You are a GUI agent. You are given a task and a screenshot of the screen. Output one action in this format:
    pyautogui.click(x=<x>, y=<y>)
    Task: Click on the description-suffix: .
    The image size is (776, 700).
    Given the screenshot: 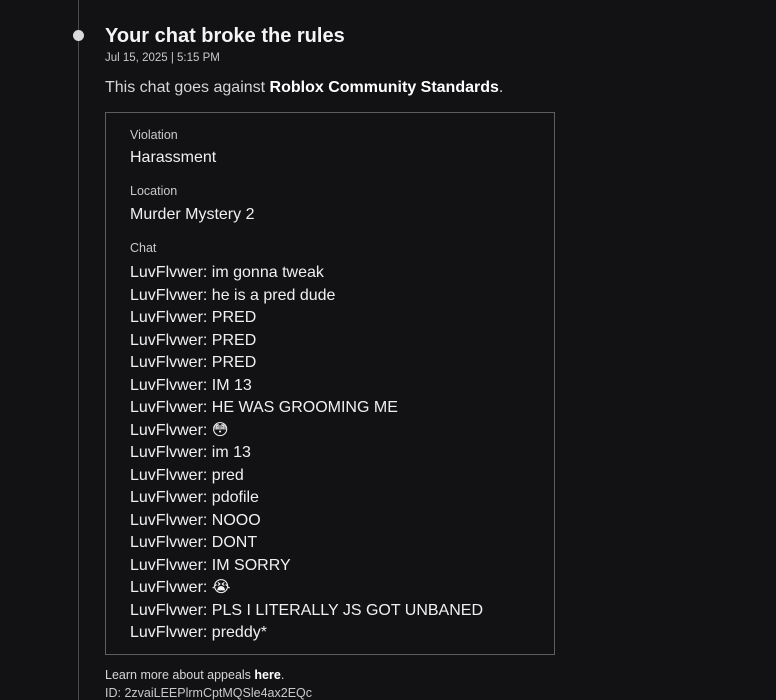 What is the action you would take?
    pyautogui.click(x=501, y=87)
    